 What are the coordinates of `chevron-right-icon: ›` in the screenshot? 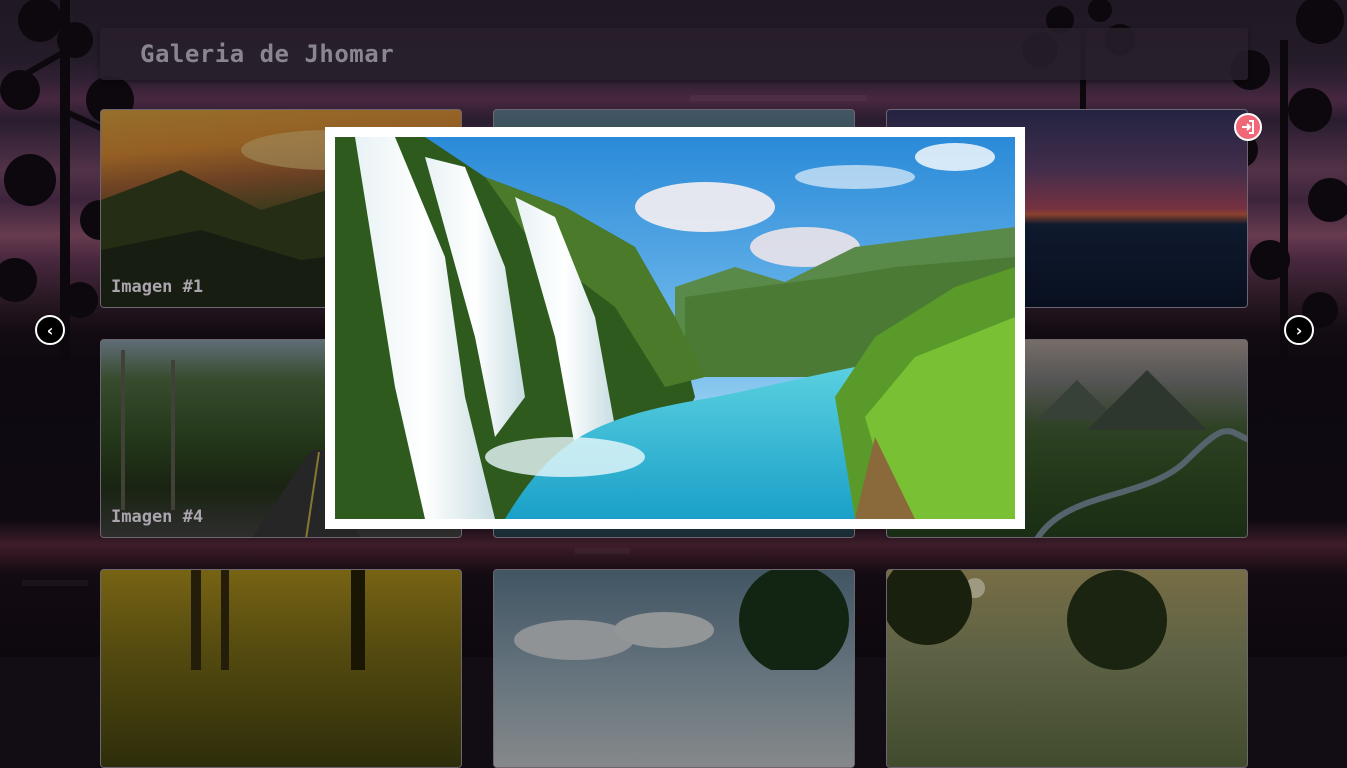 It's located at (1299, 330).